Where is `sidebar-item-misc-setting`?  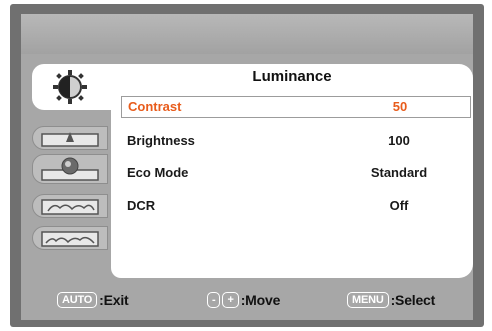 sidebar-item-misc-setting is located at coordinates (70, 238).